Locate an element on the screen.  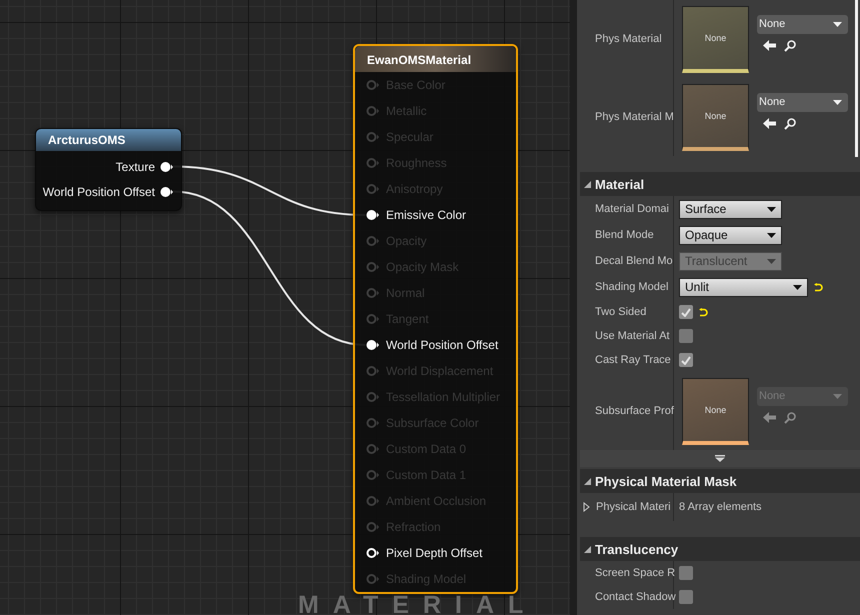
property-label: Use Material At is located at coordinates (632, 336).